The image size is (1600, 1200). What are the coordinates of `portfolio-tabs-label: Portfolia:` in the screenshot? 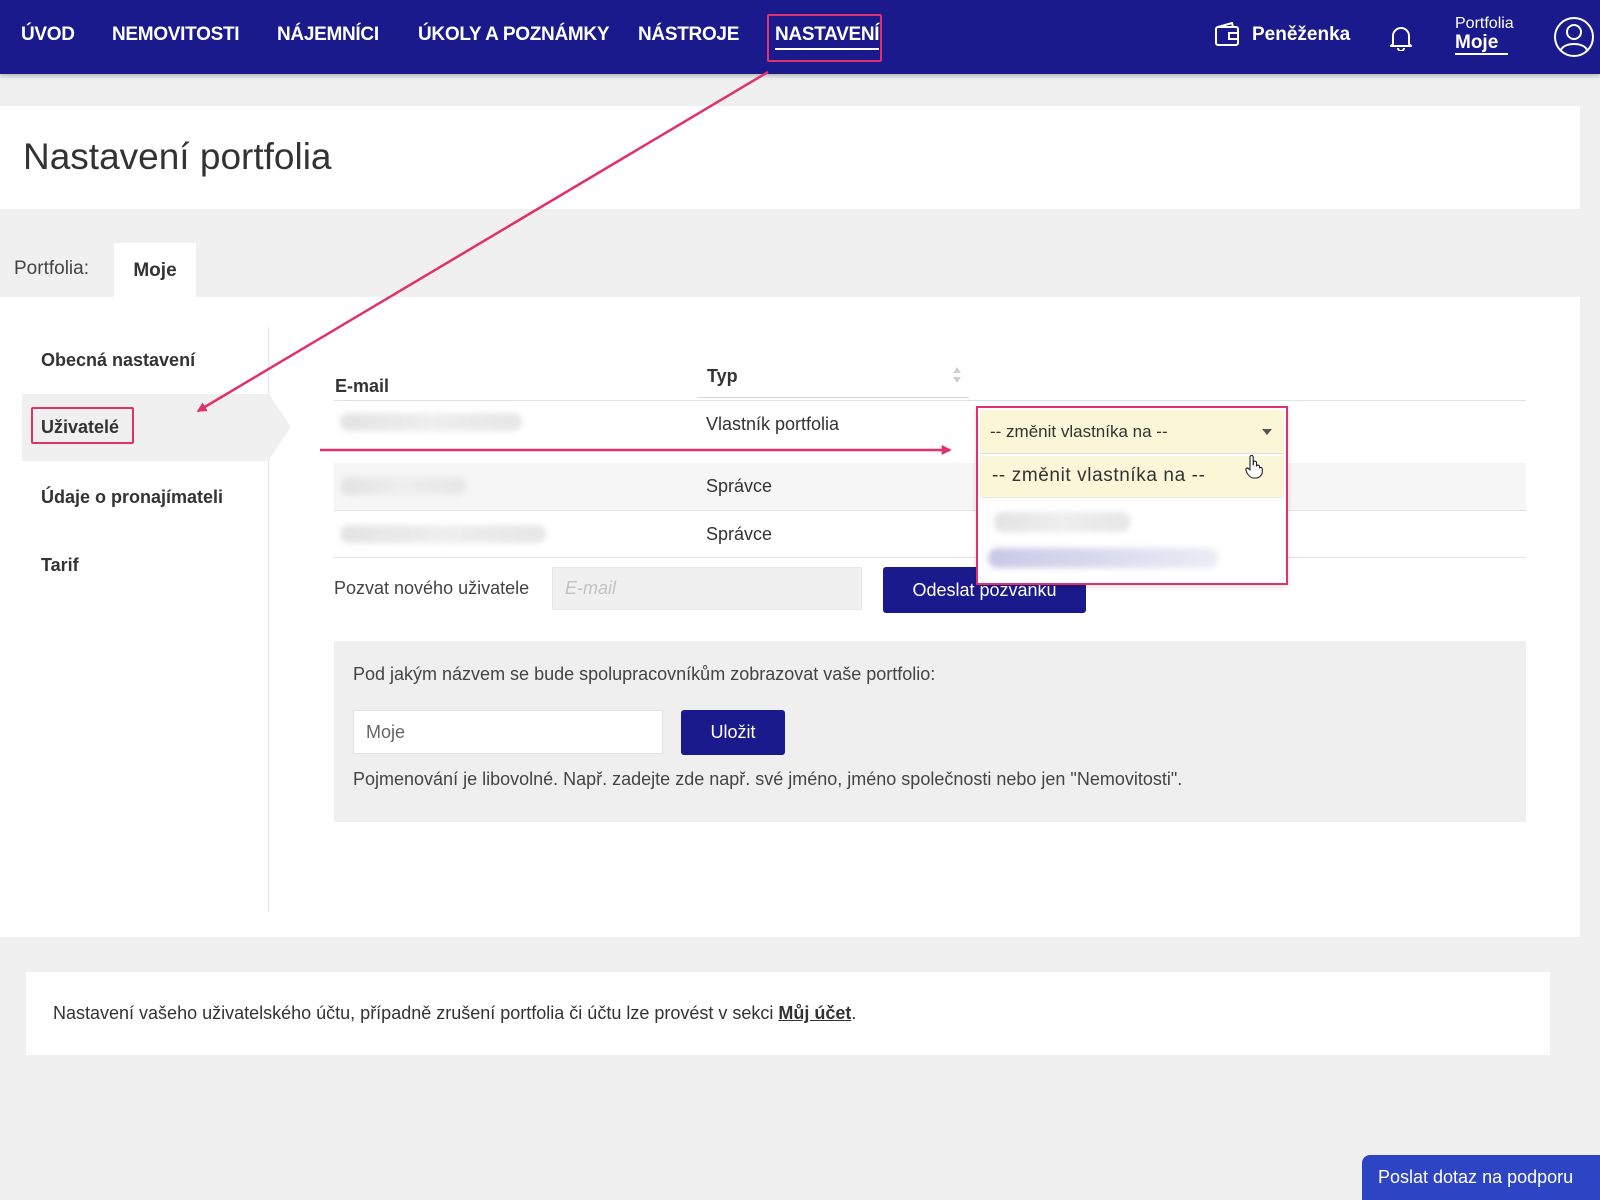 It's located at (51, 268).